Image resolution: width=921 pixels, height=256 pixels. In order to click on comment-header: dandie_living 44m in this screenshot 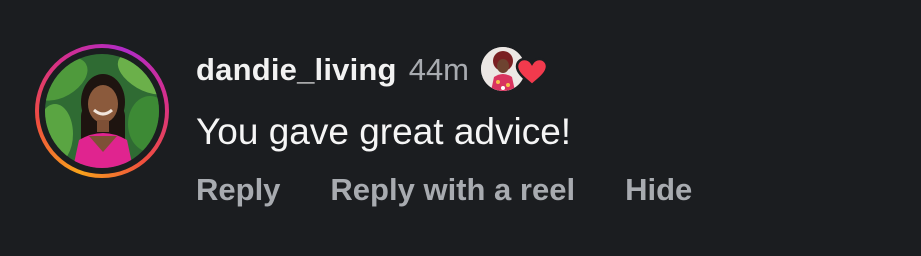, I will do `click(372, 70)`.